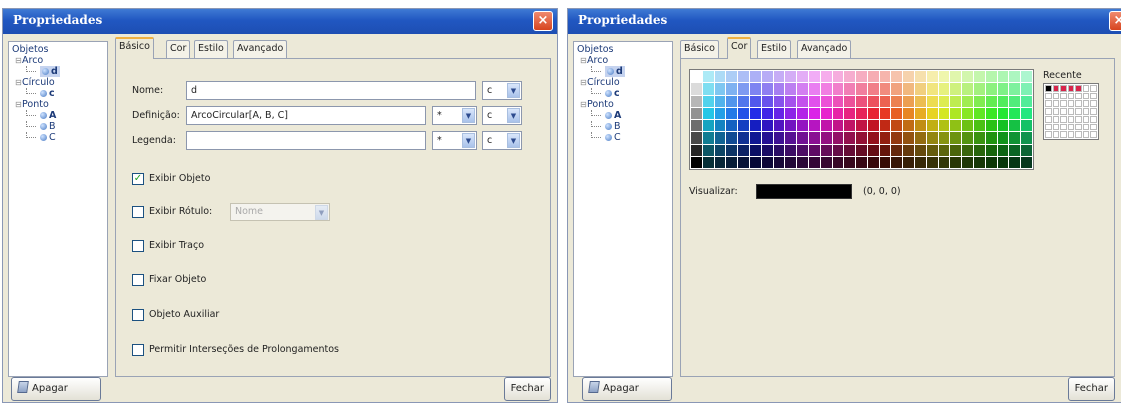  What do you see at coordinates (623, 49) in the screenshot?
I see `tree-root: Objetos` at bounding box center [623, 49].